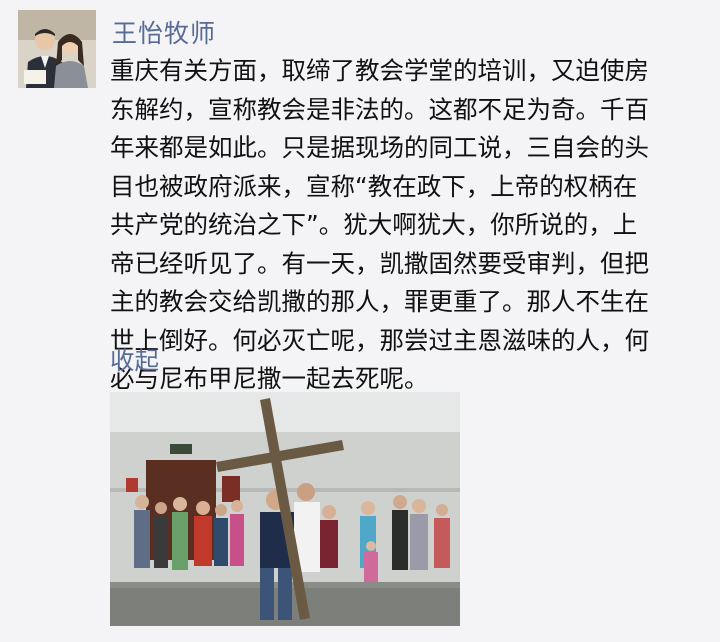 The width and height of the screenshot is (720, 642). What do you see at coordinates (379, 340) in the screenshot?
I see `post-text-line: 世上倒好。何必灭亡呢，那尝过主恩滋味的人，何` at bounding box center [379, 340].